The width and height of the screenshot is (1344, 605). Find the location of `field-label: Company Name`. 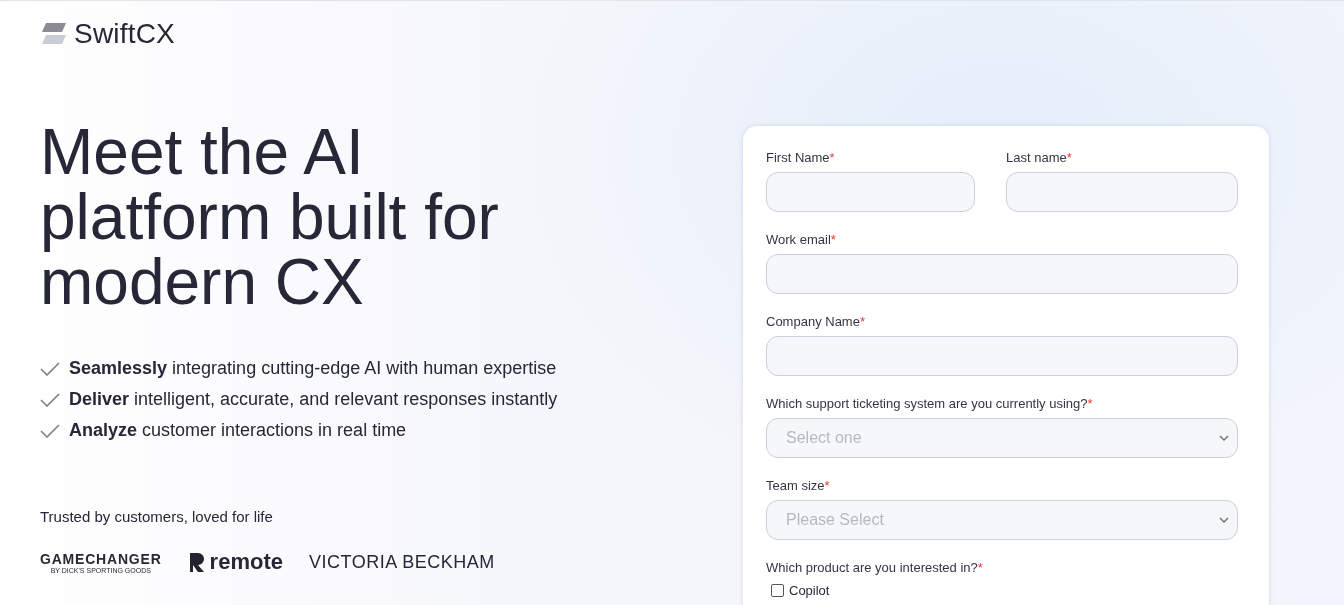

field-label: Company Name is located at coordinates (813, 321).